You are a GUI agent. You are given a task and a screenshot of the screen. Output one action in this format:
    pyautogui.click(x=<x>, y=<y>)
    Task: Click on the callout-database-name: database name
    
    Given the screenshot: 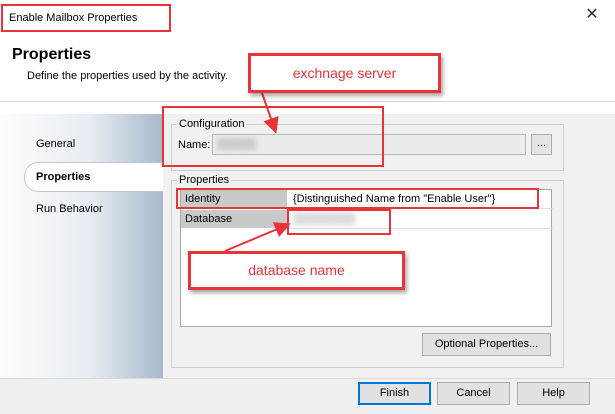 What is the action you would take?
    pyautogui.click(x=296, y=270)
    